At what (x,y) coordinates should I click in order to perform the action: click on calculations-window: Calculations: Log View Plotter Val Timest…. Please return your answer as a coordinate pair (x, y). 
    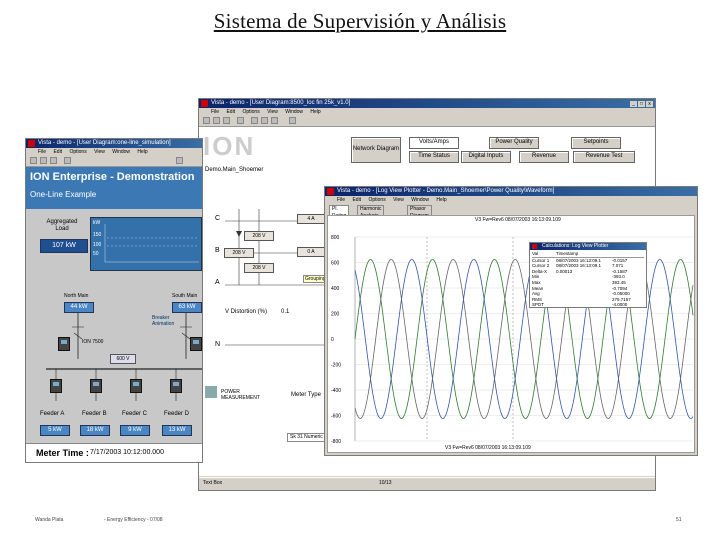
    Looking at the image, I should click on (588, 275).